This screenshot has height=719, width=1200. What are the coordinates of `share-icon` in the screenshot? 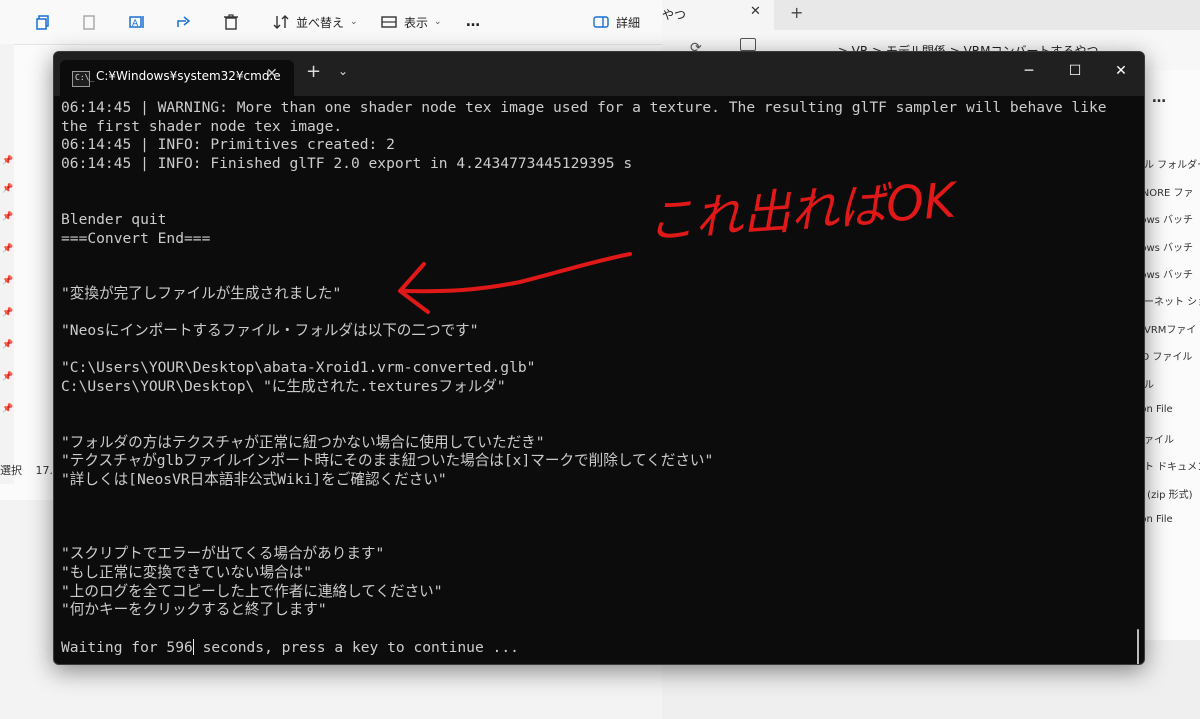 It's located at (184, 21).